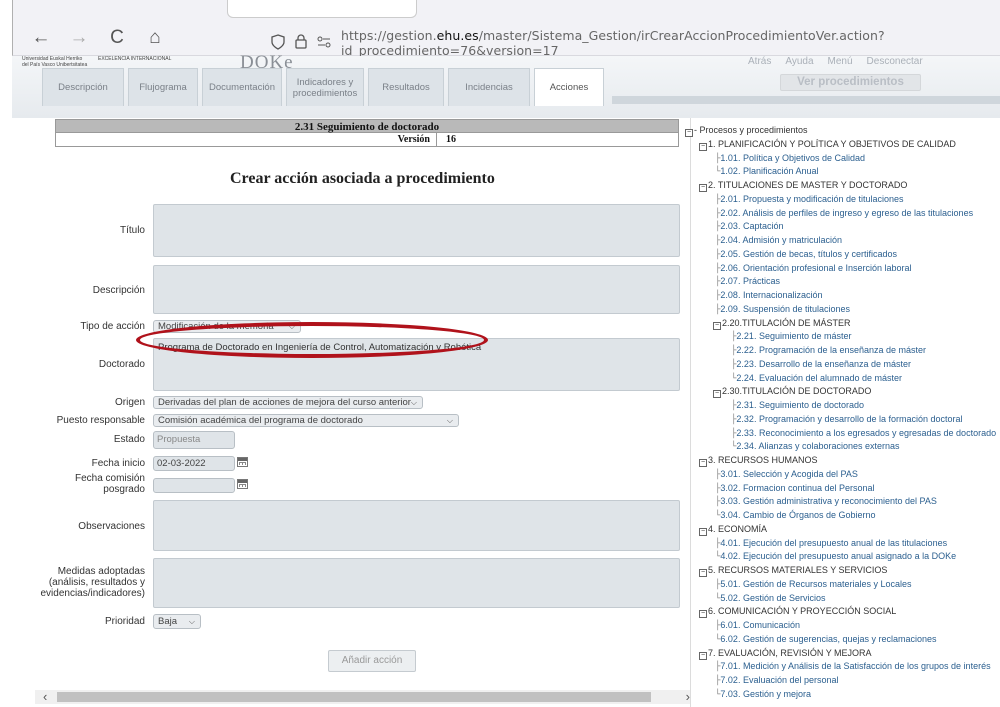  Describe the element at coordinates (842, 227) in the screenshot. I see `tree-item: ├2.03. Captación` at that location.